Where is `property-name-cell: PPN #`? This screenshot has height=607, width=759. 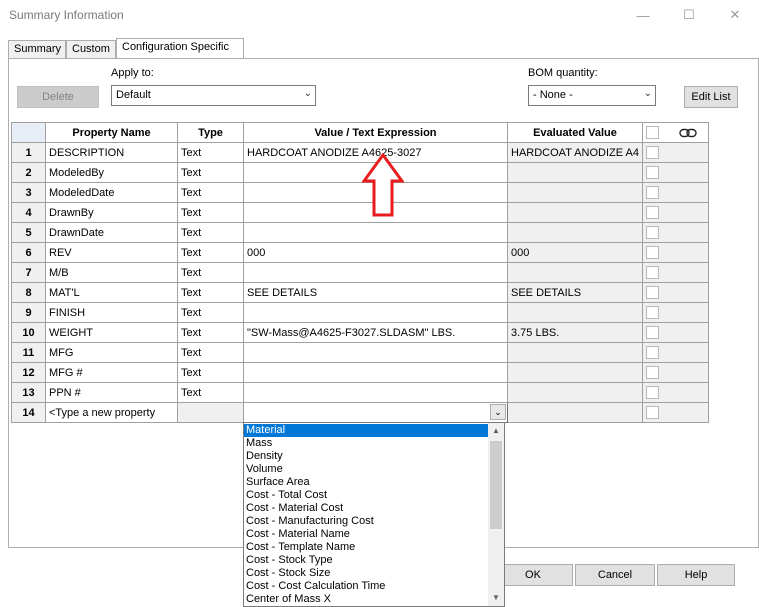 property-name-cell: PPN # is located at coordinates (111, 392).